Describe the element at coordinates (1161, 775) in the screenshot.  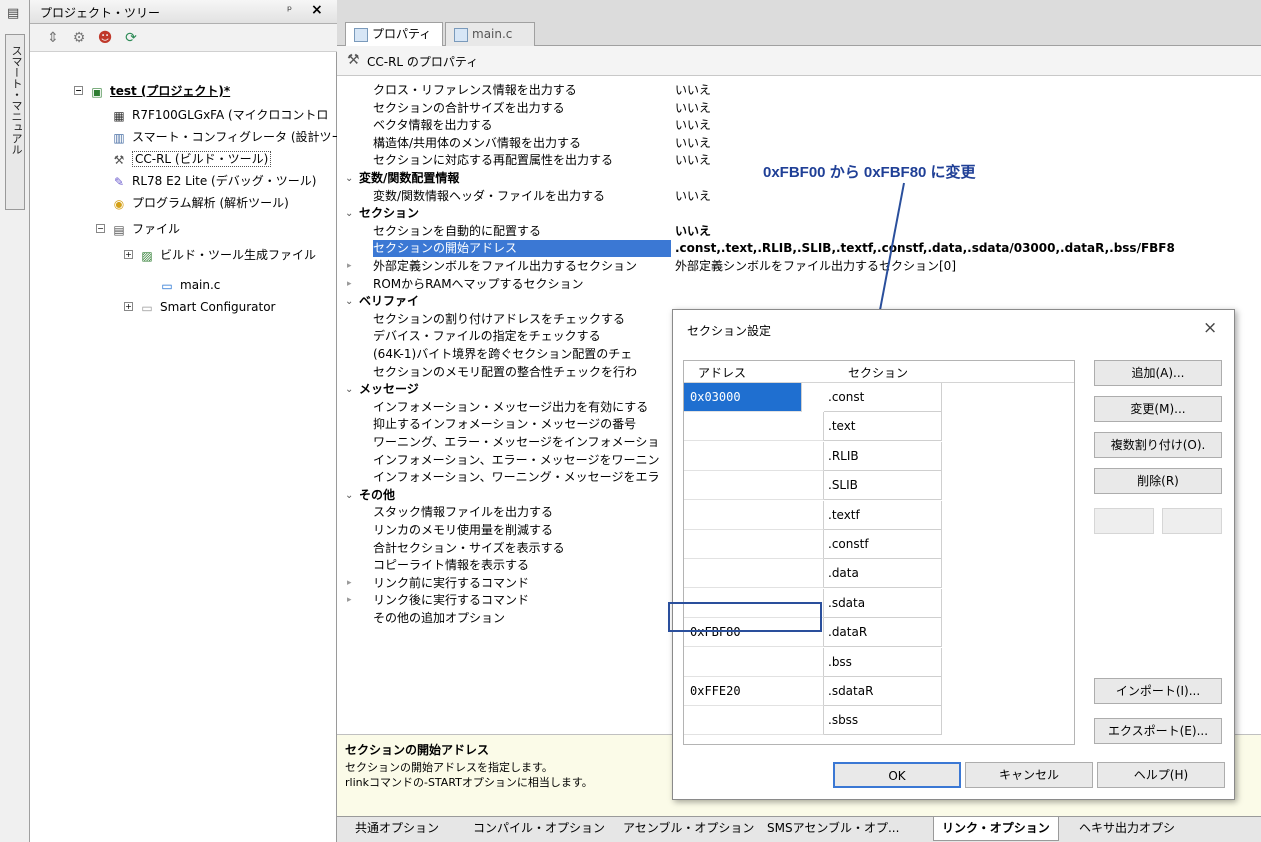
I see `help-button: ヘルプ(H)` at that location.